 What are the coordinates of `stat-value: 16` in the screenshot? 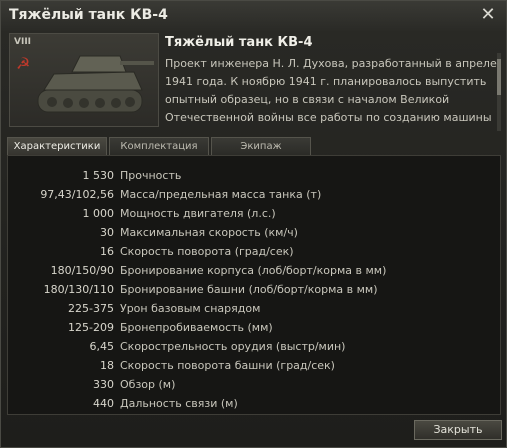 It's located at (107, 251).